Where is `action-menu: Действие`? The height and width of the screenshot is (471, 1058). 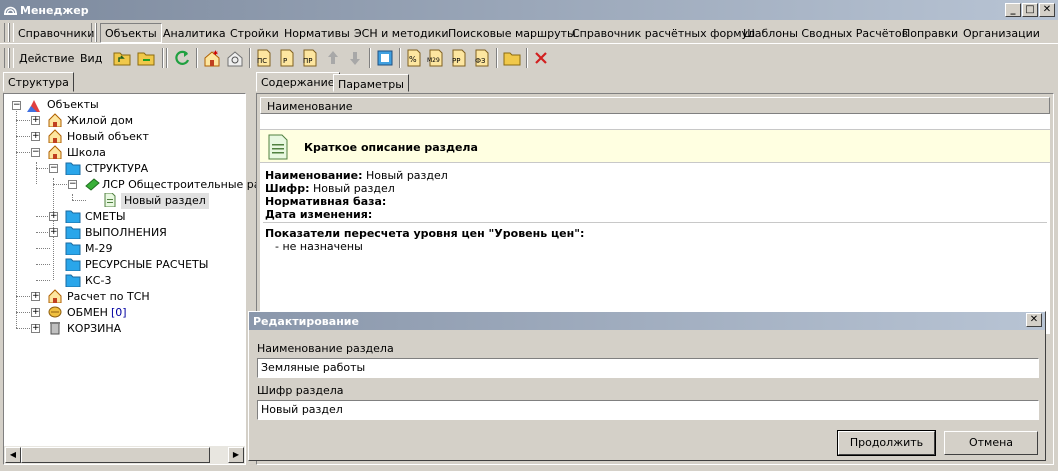
action-menu: Действие is located at coordinates (46, 58).